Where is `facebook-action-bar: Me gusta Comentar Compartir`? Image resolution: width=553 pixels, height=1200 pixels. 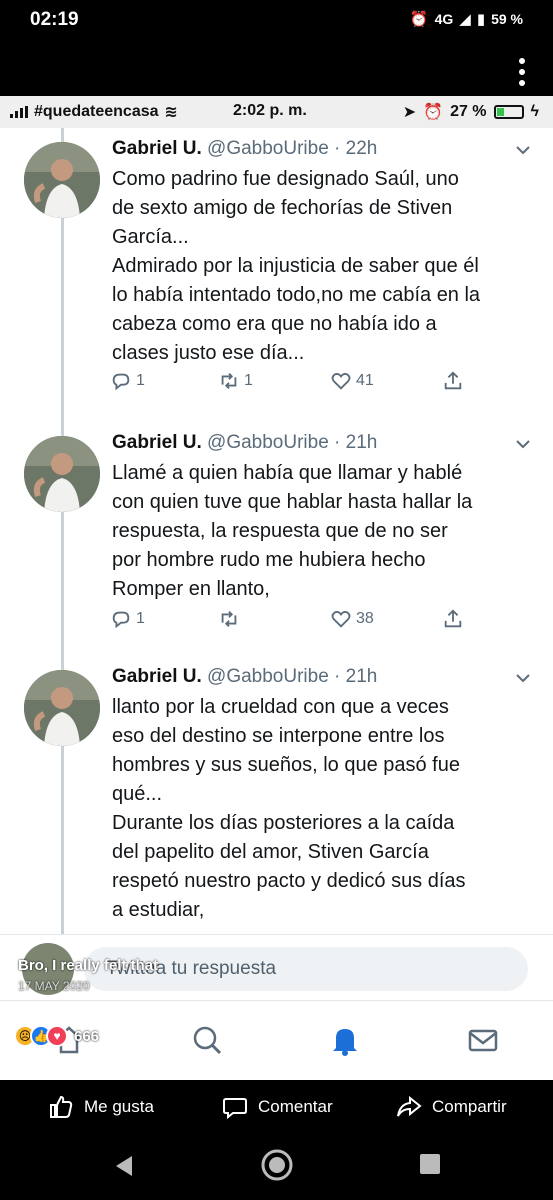 facebook-action-bar: Me gusta Comentar Compartir is located at coordinates (276, 1106).